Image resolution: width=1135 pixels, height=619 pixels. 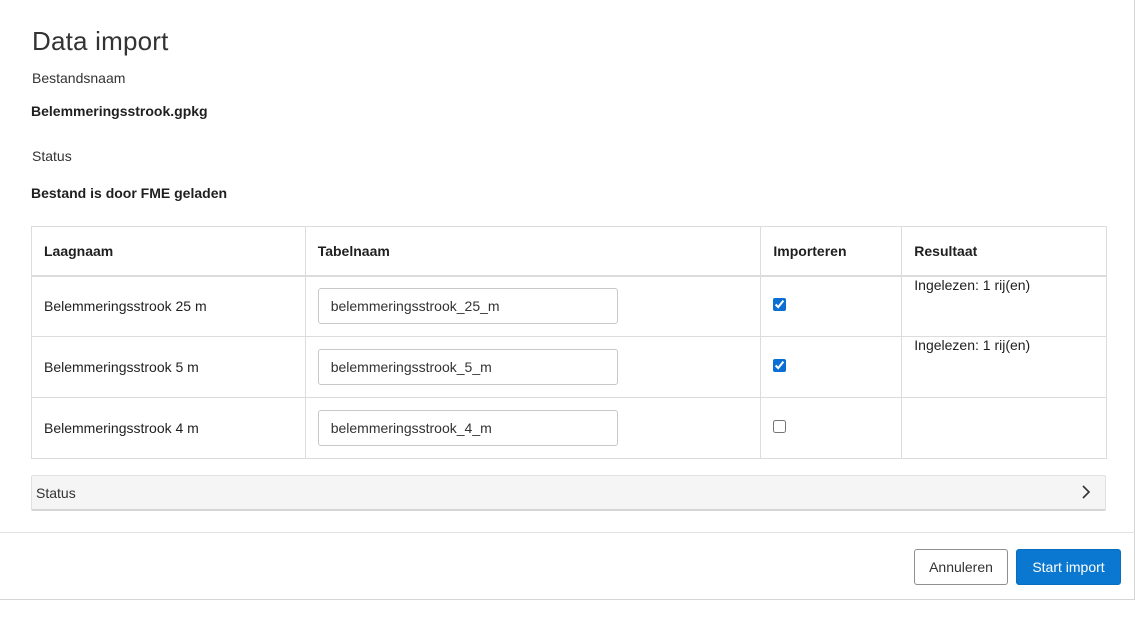 What do you see at coordinates (56, 493) in the screenshot?
I see `status-accordion-label: Status` at bounding box center [56, 493].